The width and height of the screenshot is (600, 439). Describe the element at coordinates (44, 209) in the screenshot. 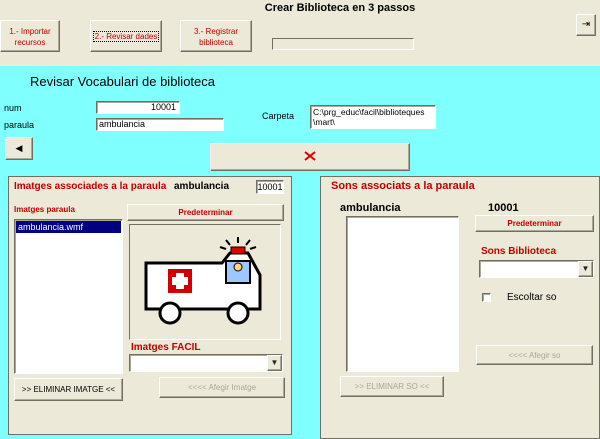

I see `images-list-label: Imatges paraula` at that location.